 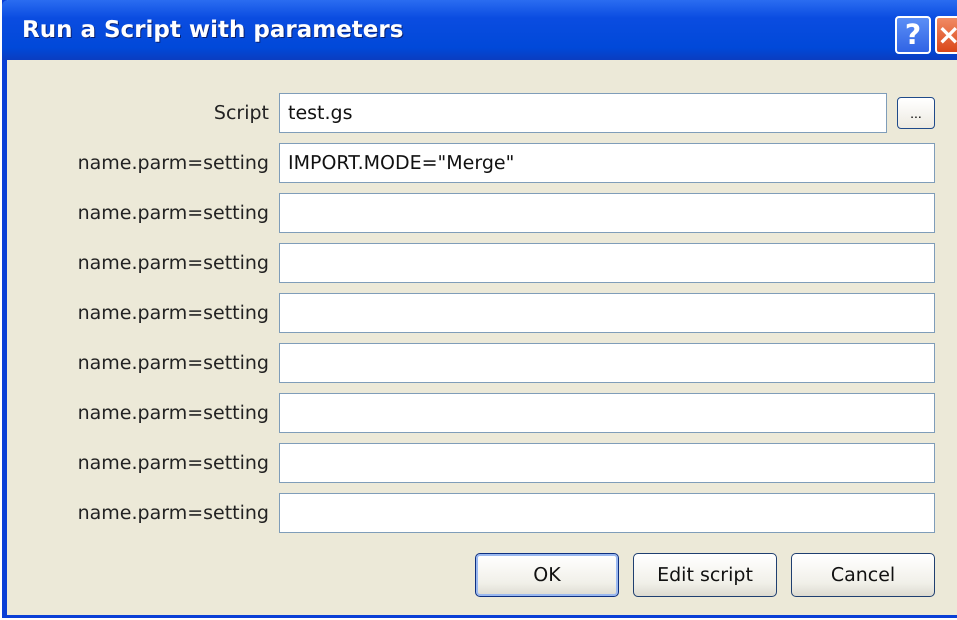 What do you see at coordinates (863, 575) in the screenshot?
I see `dialog-button: Cancel` at bounding box center [863, 575].